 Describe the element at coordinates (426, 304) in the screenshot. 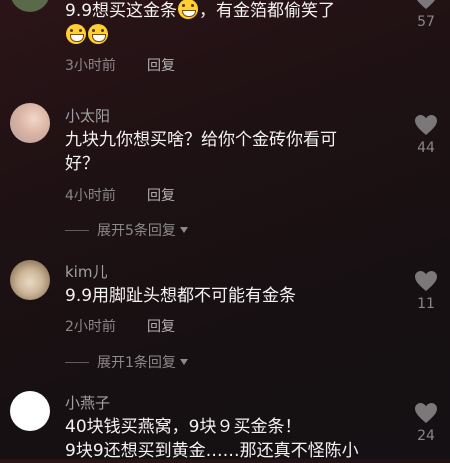

I see `like-count: 11` at that location.